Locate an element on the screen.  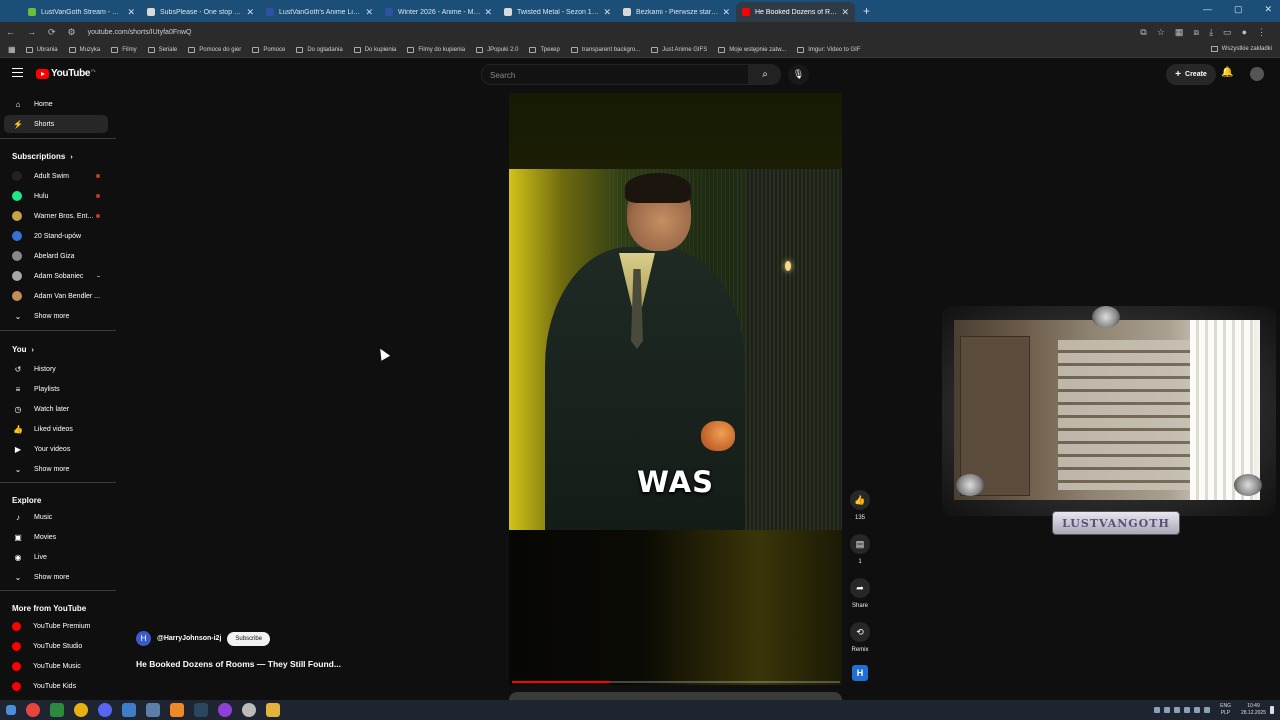
browser-tab: Twisted Metal - Sezon 1 Odcin✕ is located at coordinates (557, 12).